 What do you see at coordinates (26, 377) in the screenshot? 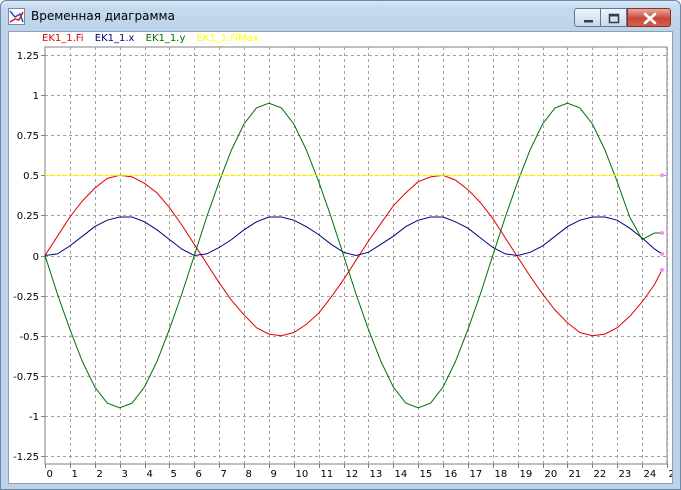
I see `y-tick-label: -0.75` at bounding box center [26, 377].